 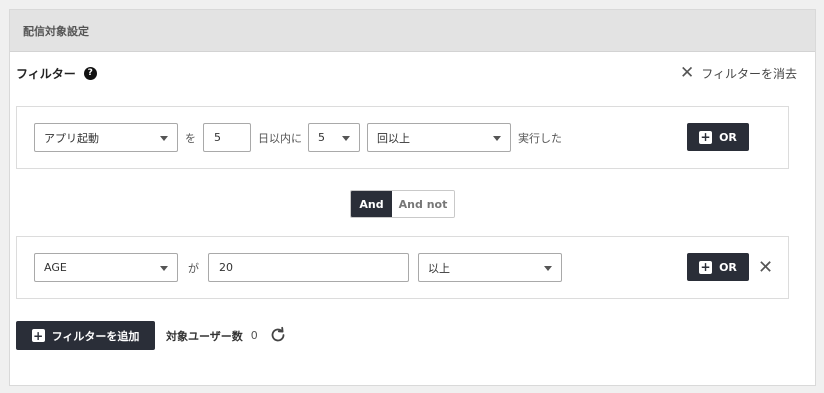 What do you see at coordinates (193, 268) in the screenshot?
I see `particle-ga: が` at bounding box center [193, 268].